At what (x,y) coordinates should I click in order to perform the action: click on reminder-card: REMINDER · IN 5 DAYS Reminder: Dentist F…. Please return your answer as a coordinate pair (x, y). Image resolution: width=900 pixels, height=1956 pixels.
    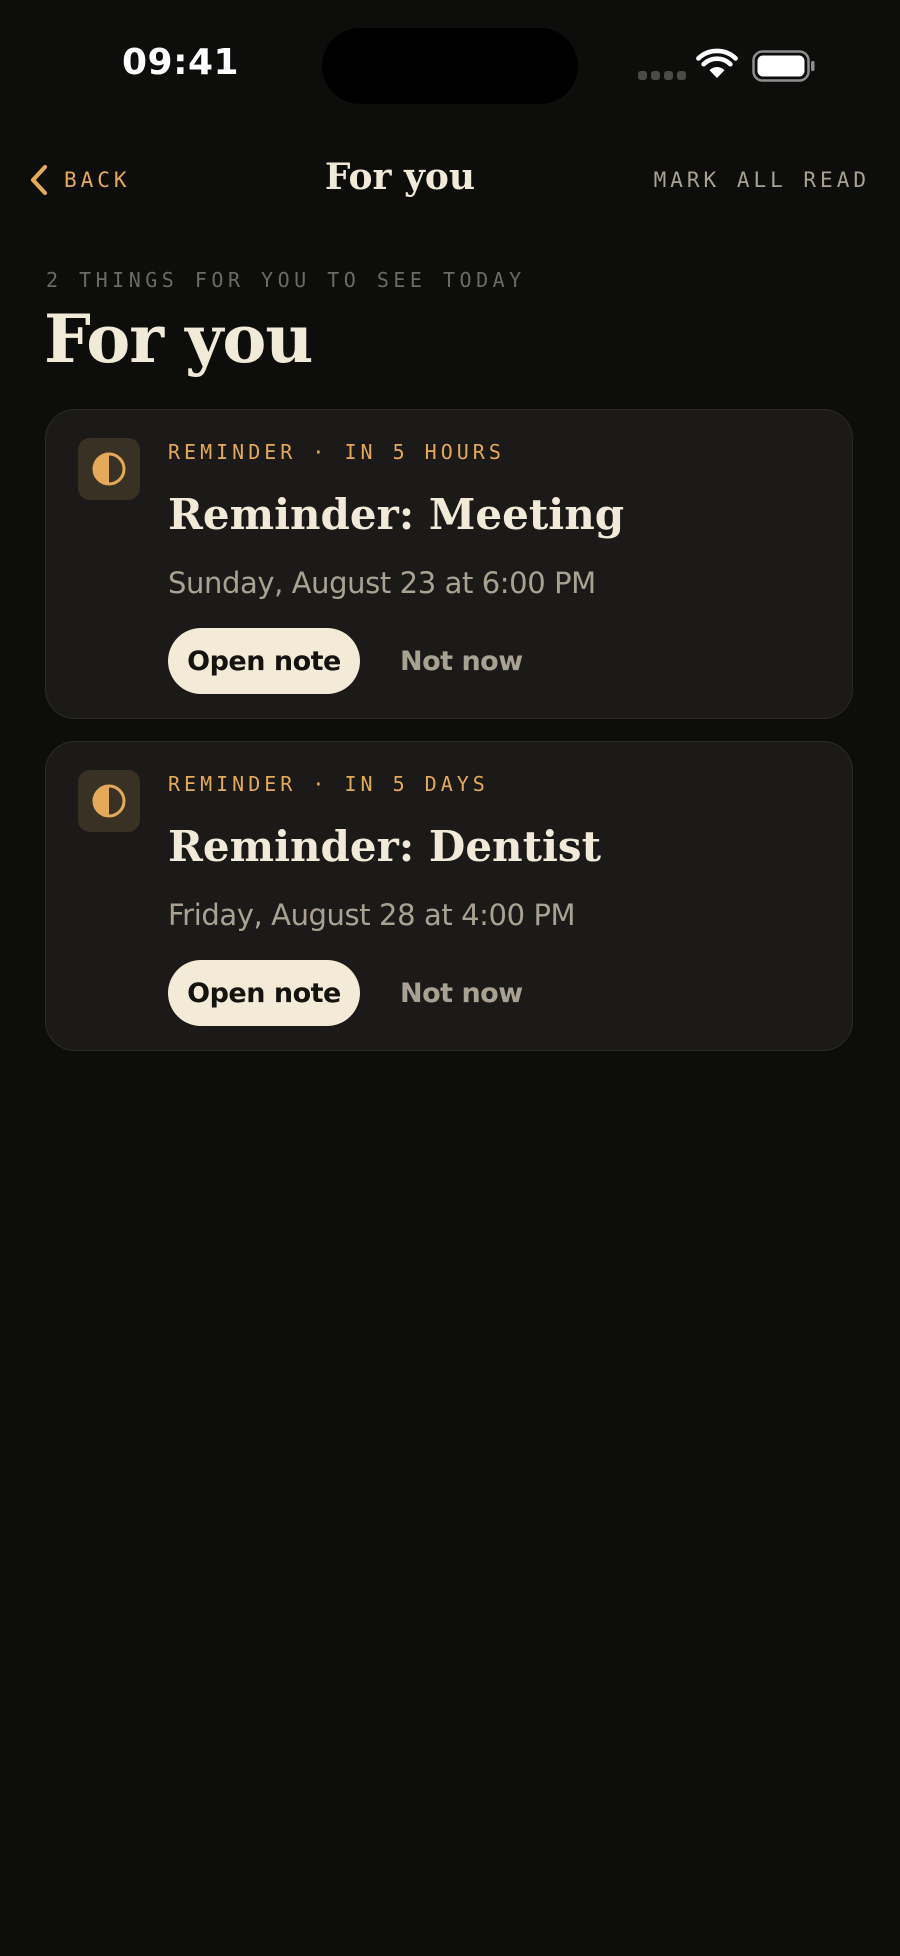
    Looking at the image, I should click on (449, 896).